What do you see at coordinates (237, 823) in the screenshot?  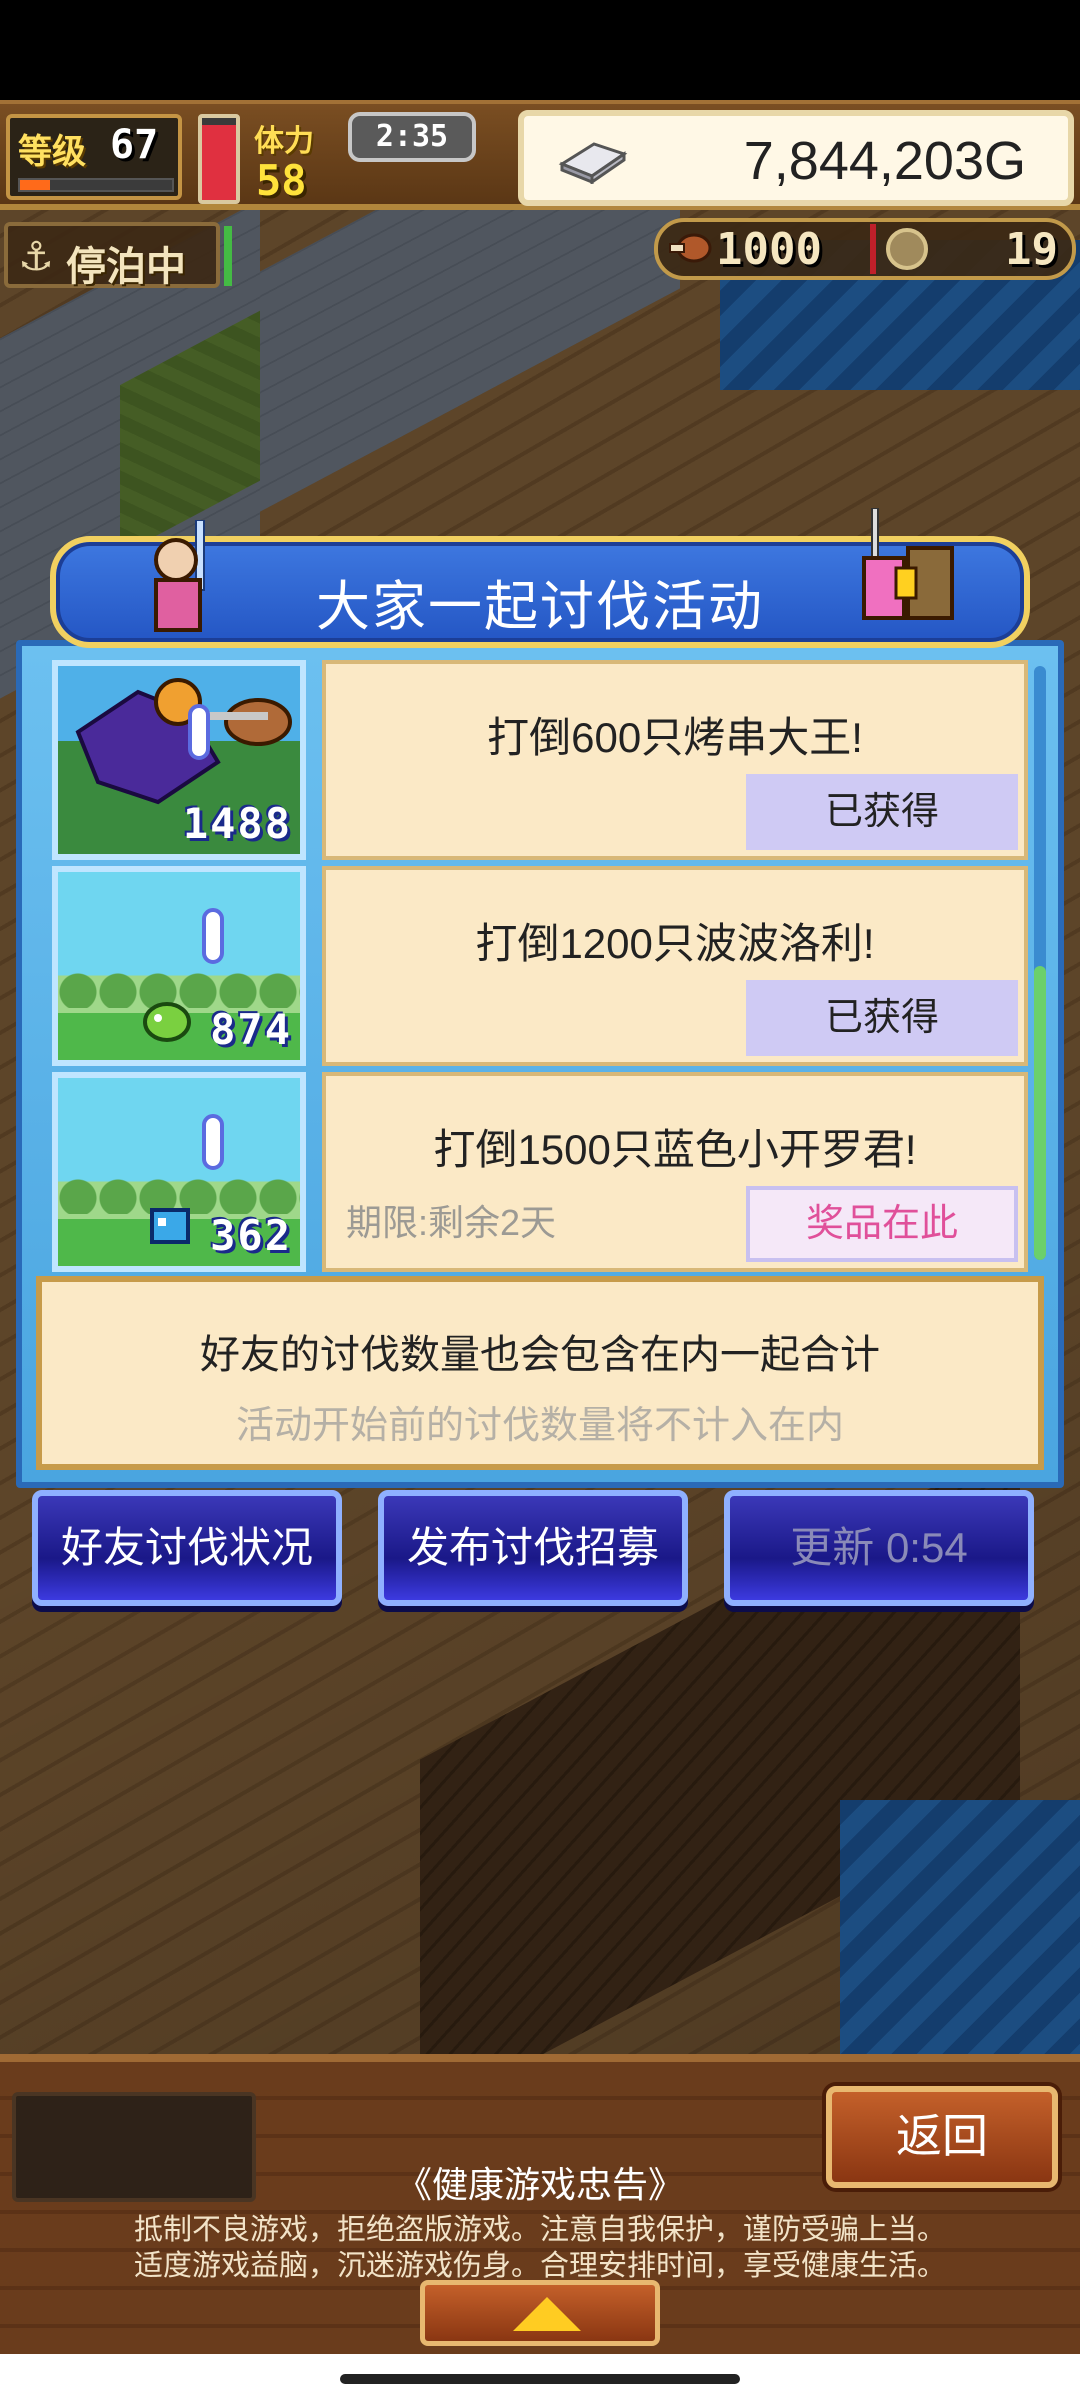 I see `defeat-count: 1488` at bounding box center [237, 823].